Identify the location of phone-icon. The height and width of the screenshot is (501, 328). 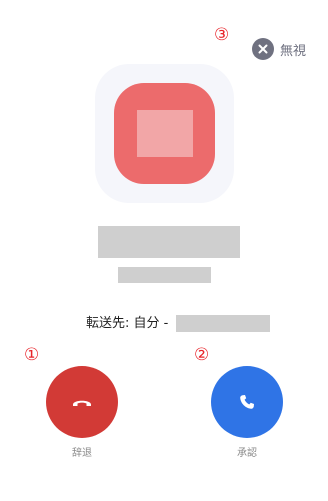
(247, 402).